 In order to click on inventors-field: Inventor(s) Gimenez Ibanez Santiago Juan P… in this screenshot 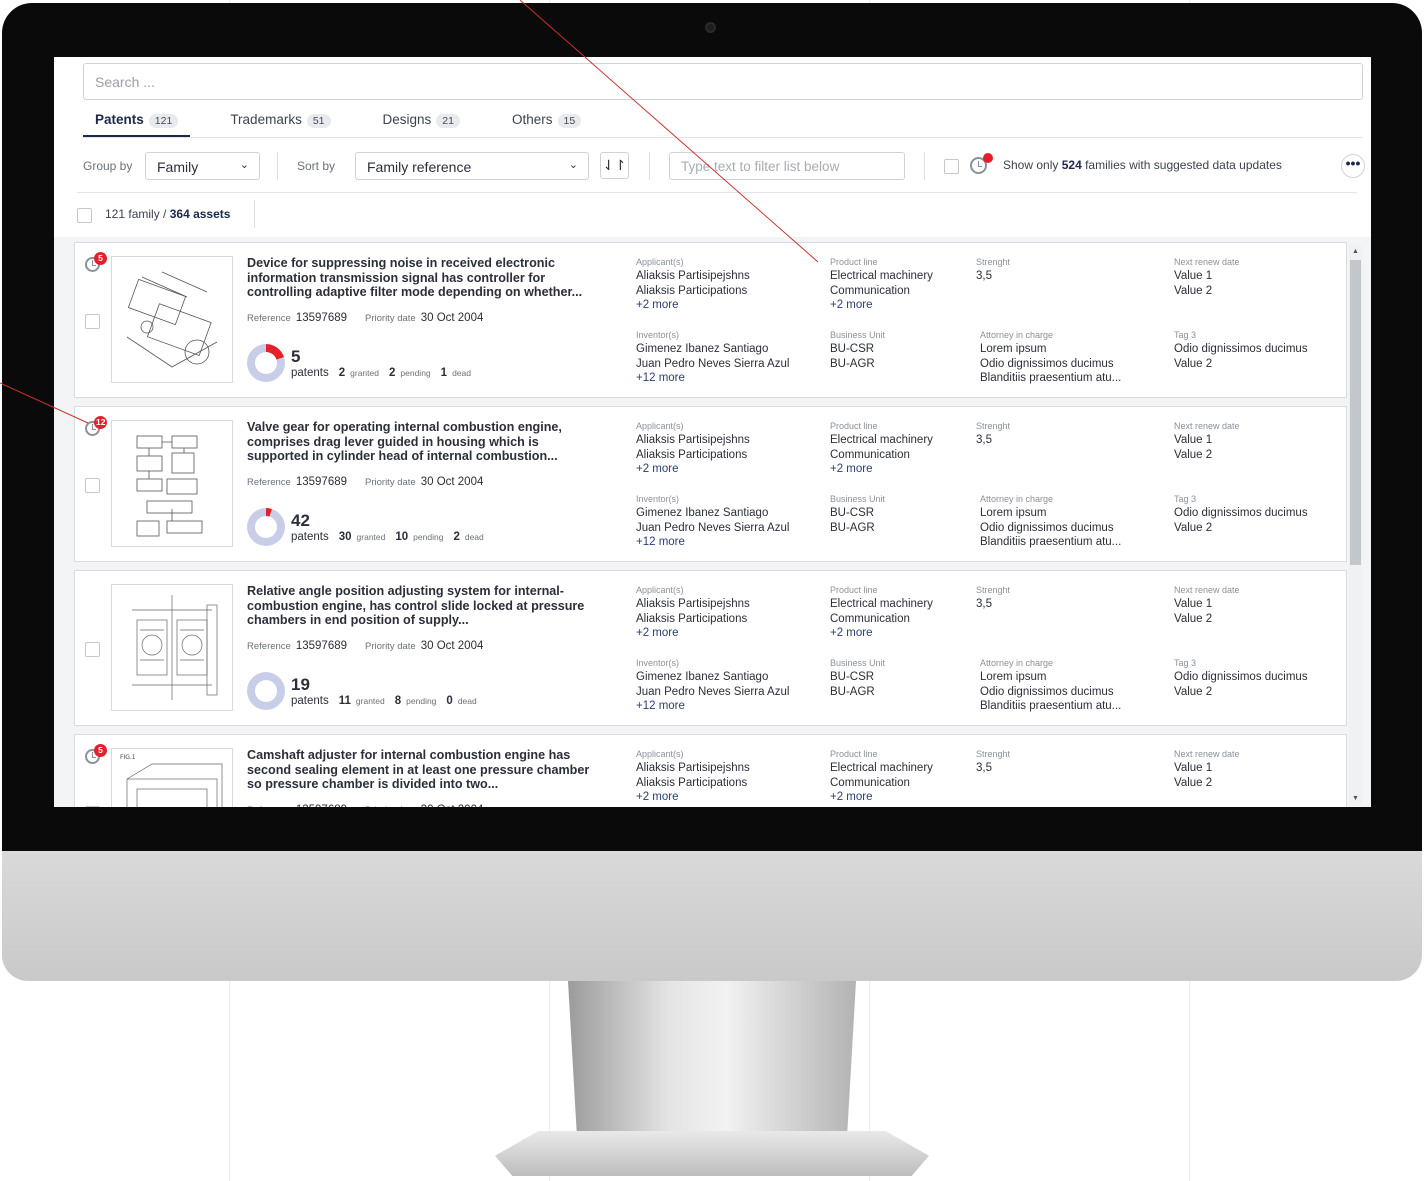, I will do `click(713, 358)`.